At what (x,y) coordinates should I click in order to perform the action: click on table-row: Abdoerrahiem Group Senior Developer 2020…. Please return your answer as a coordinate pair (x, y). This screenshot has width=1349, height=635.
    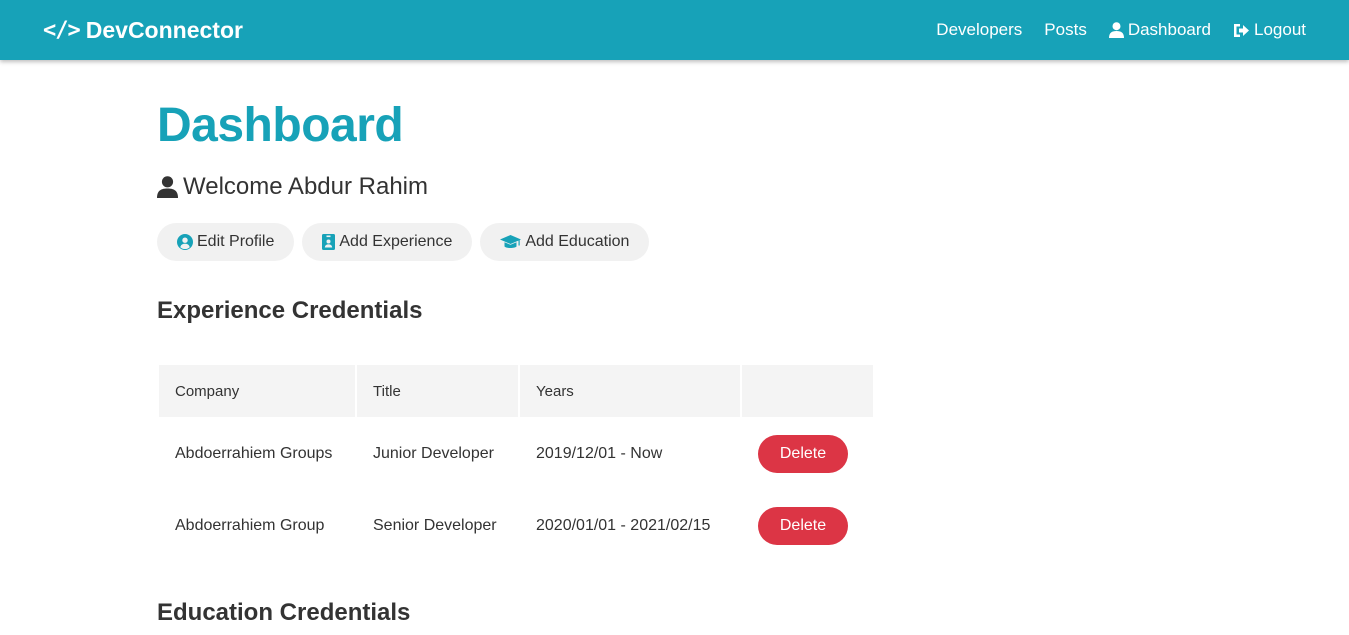
    Looking at the image, I should click on (516, 526).